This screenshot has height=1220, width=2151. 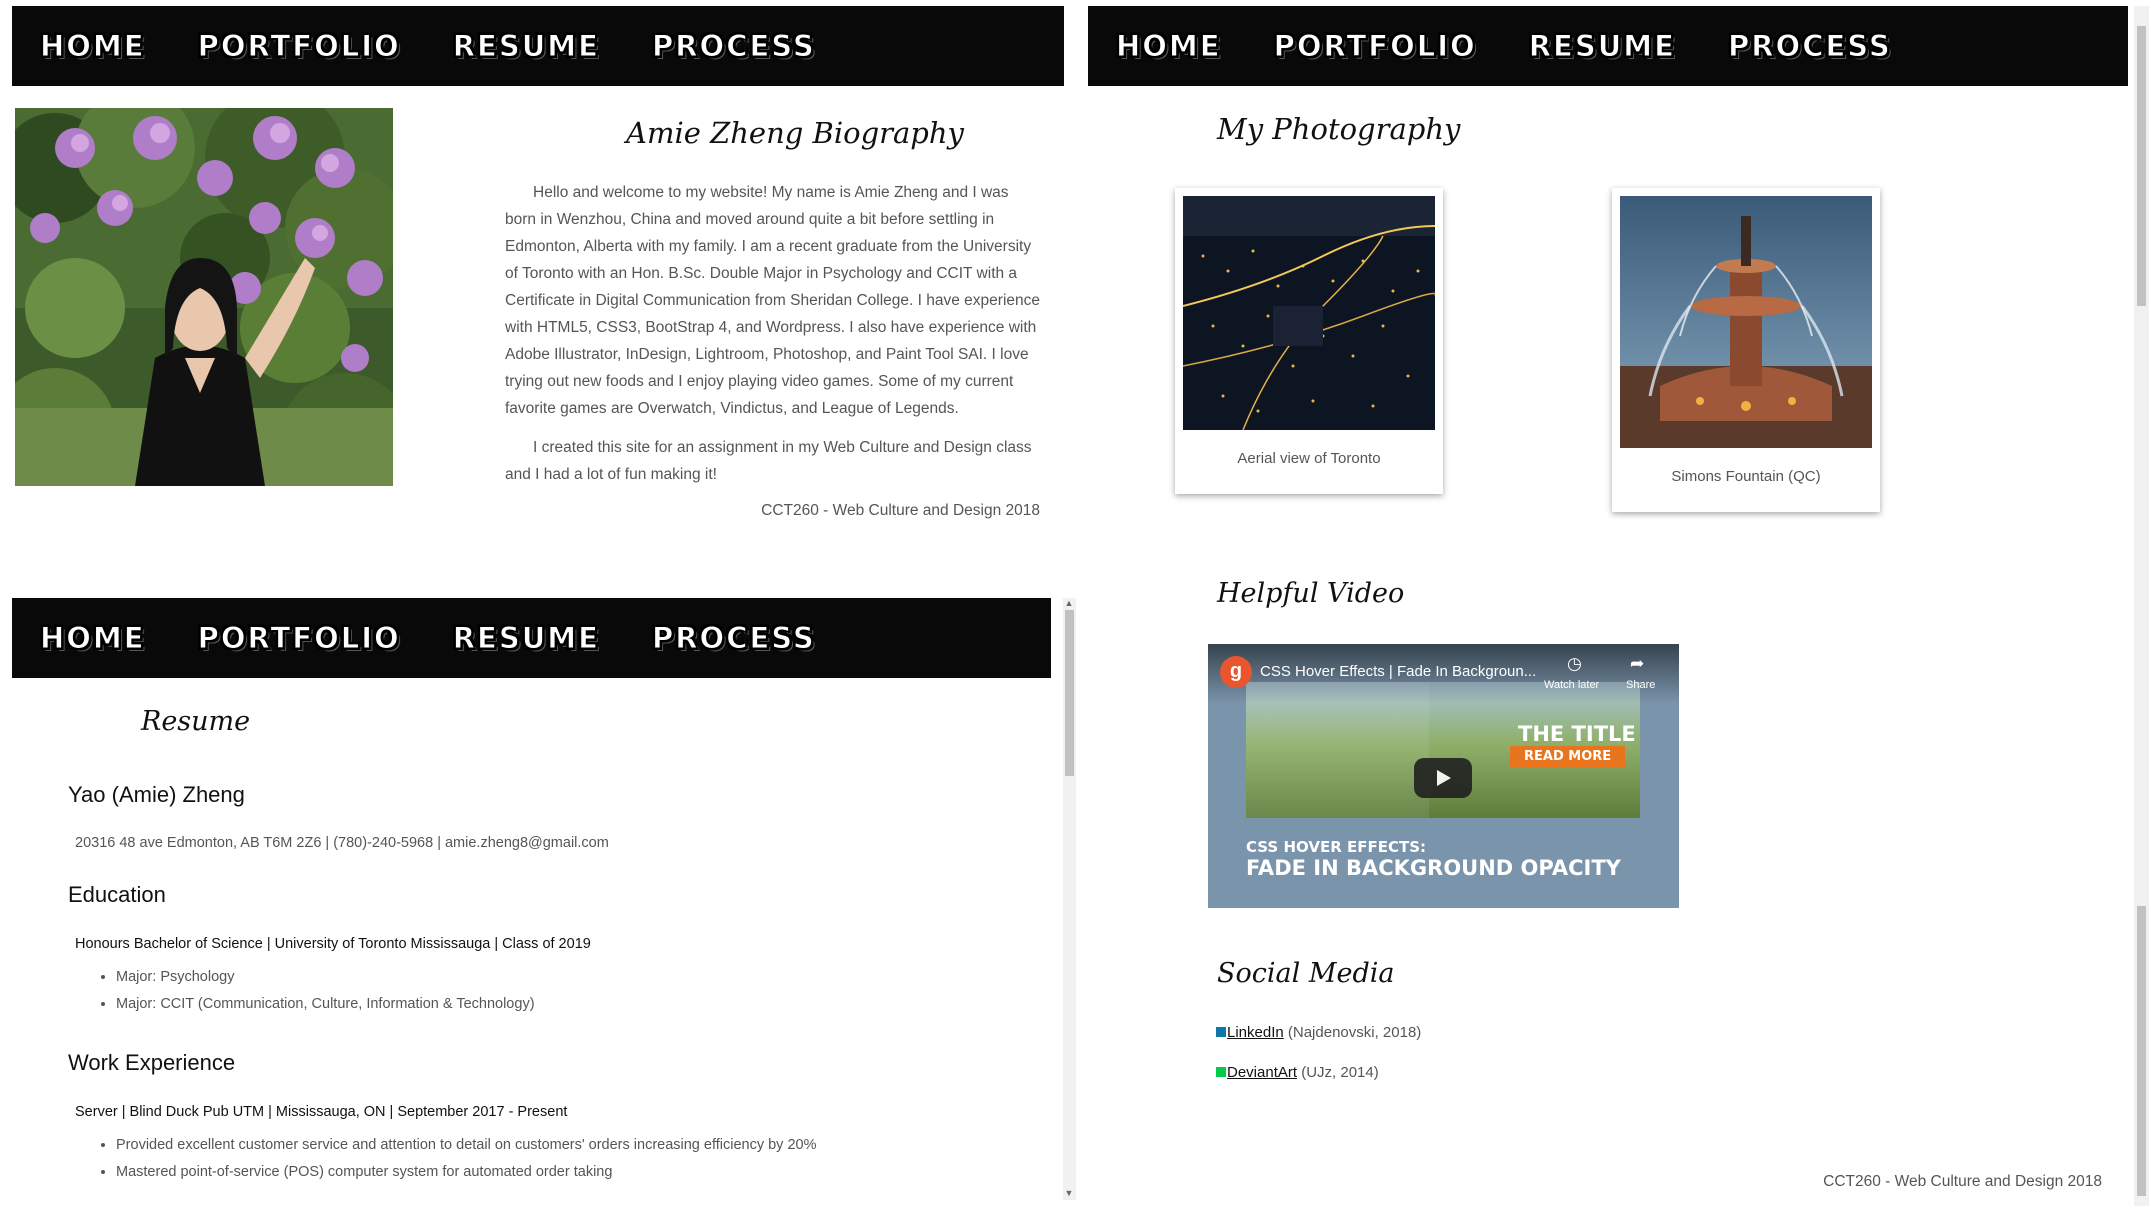 I want to click on social-item-deviantart: DeviantArt (UJz, 2014), so click(x=1297, y=1072).